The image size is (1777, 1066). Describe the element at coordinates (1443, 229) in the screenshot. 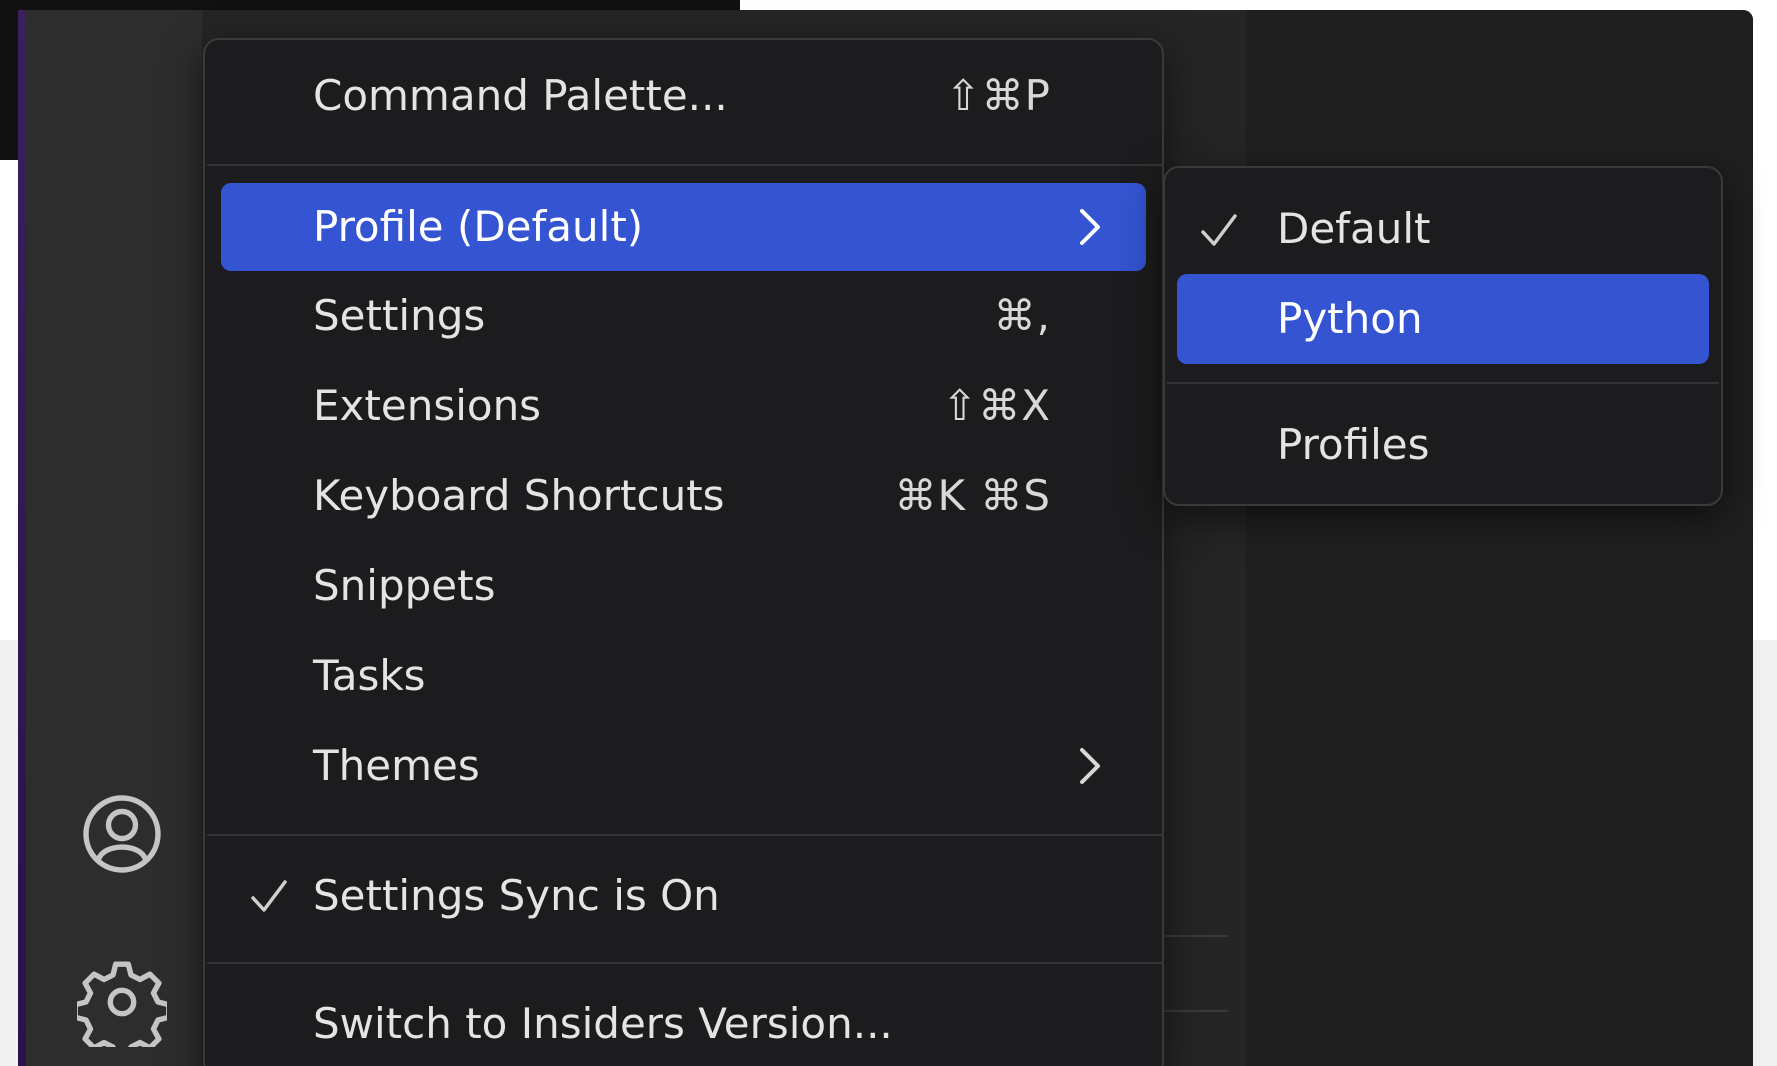

I see `submenu-item-default: Default` at that location.